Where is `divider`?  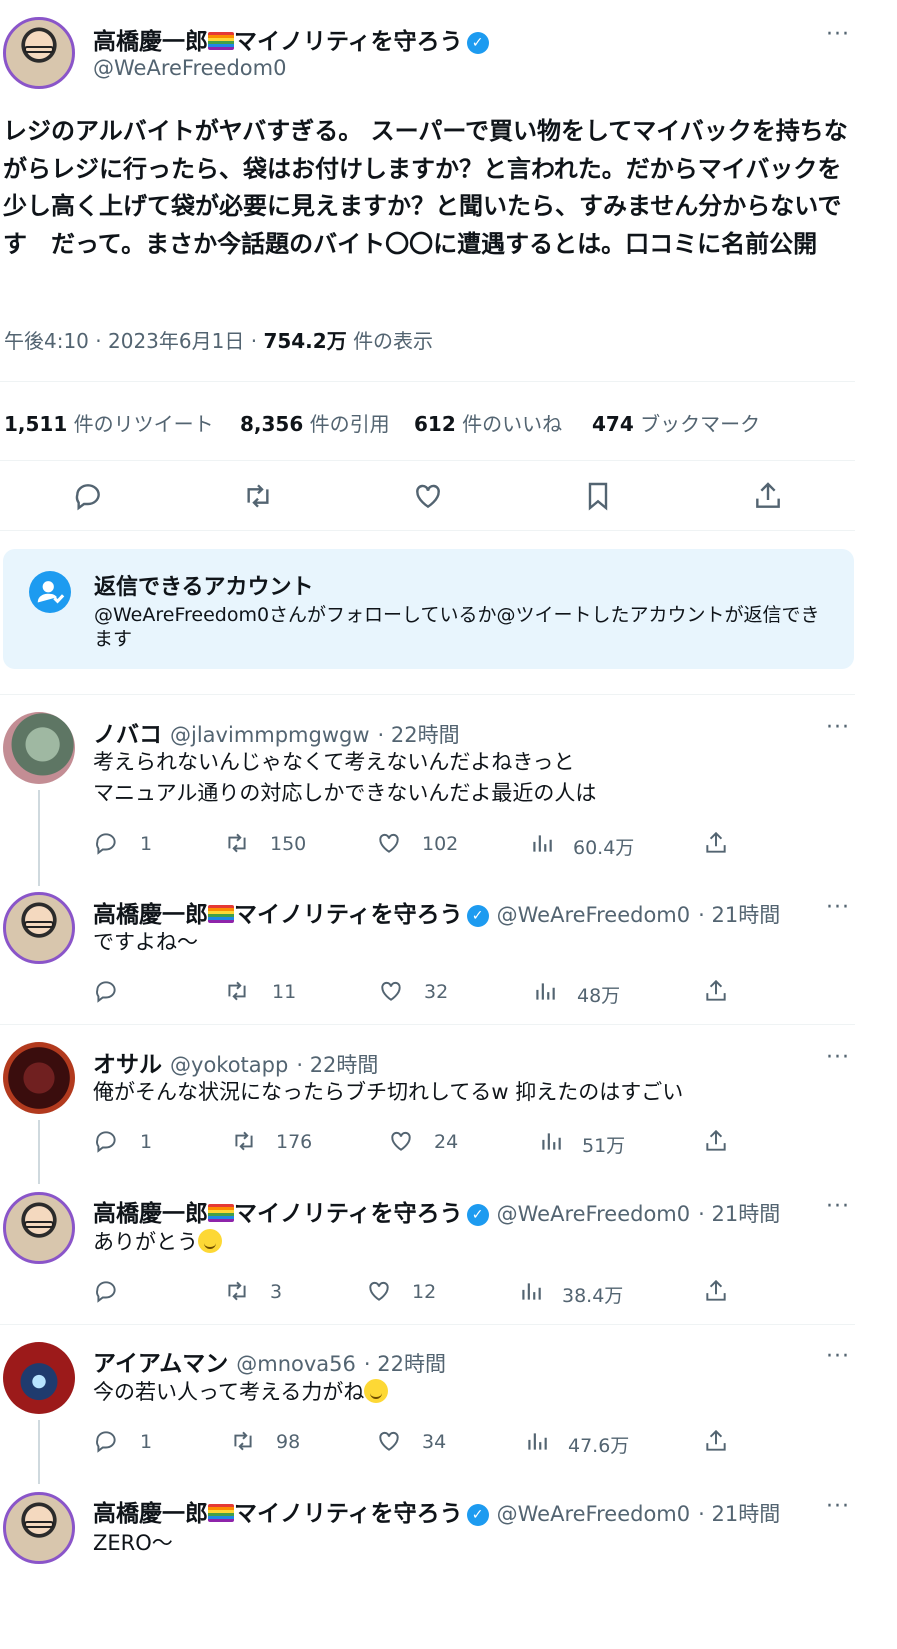 divider is located at coordinates (427, 530).